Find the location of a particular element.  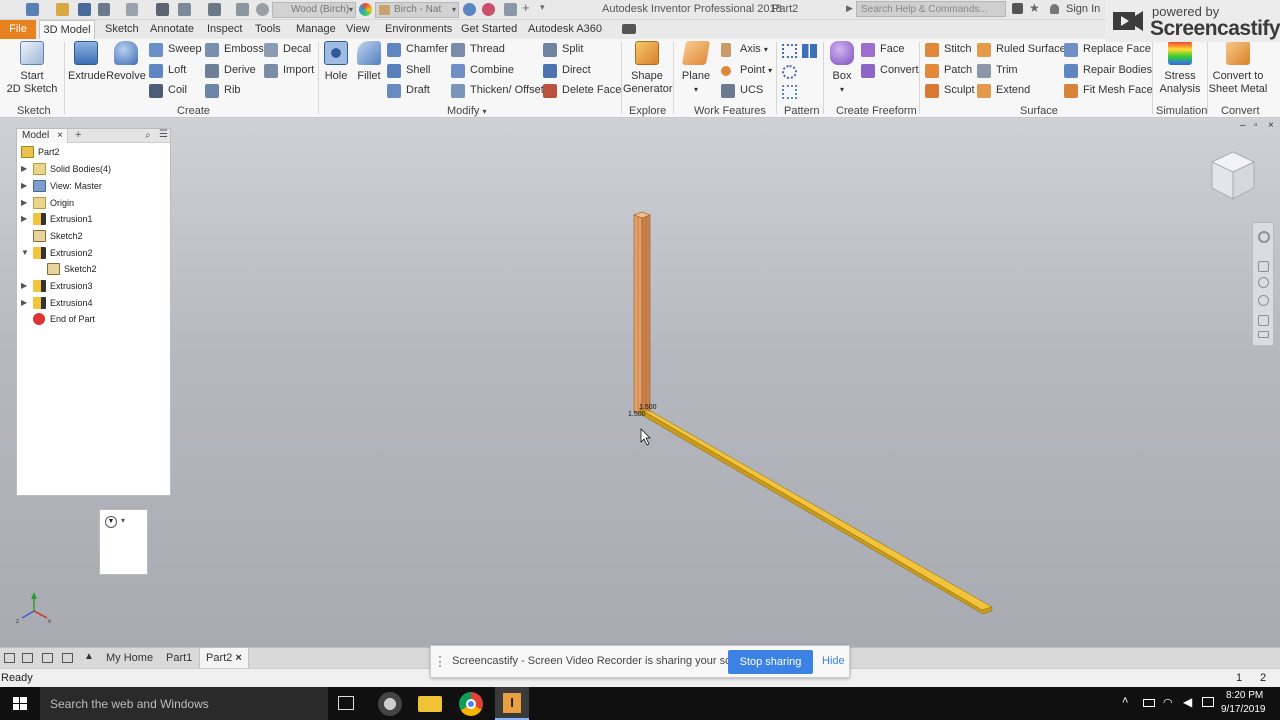

doc-tab-part1: Part1 is located at coordinates (179, 658).